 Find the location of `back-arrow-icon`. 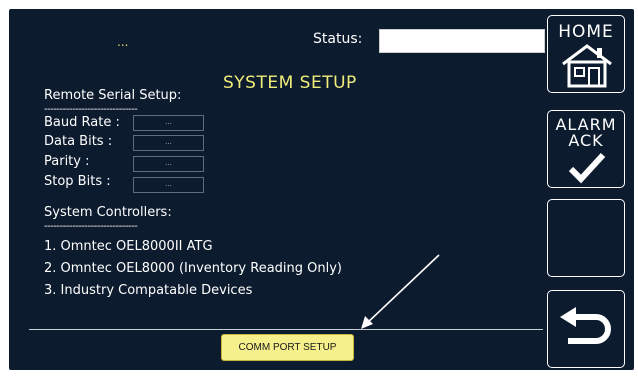

back-arrow-icon is located at coordinates (585, 325).